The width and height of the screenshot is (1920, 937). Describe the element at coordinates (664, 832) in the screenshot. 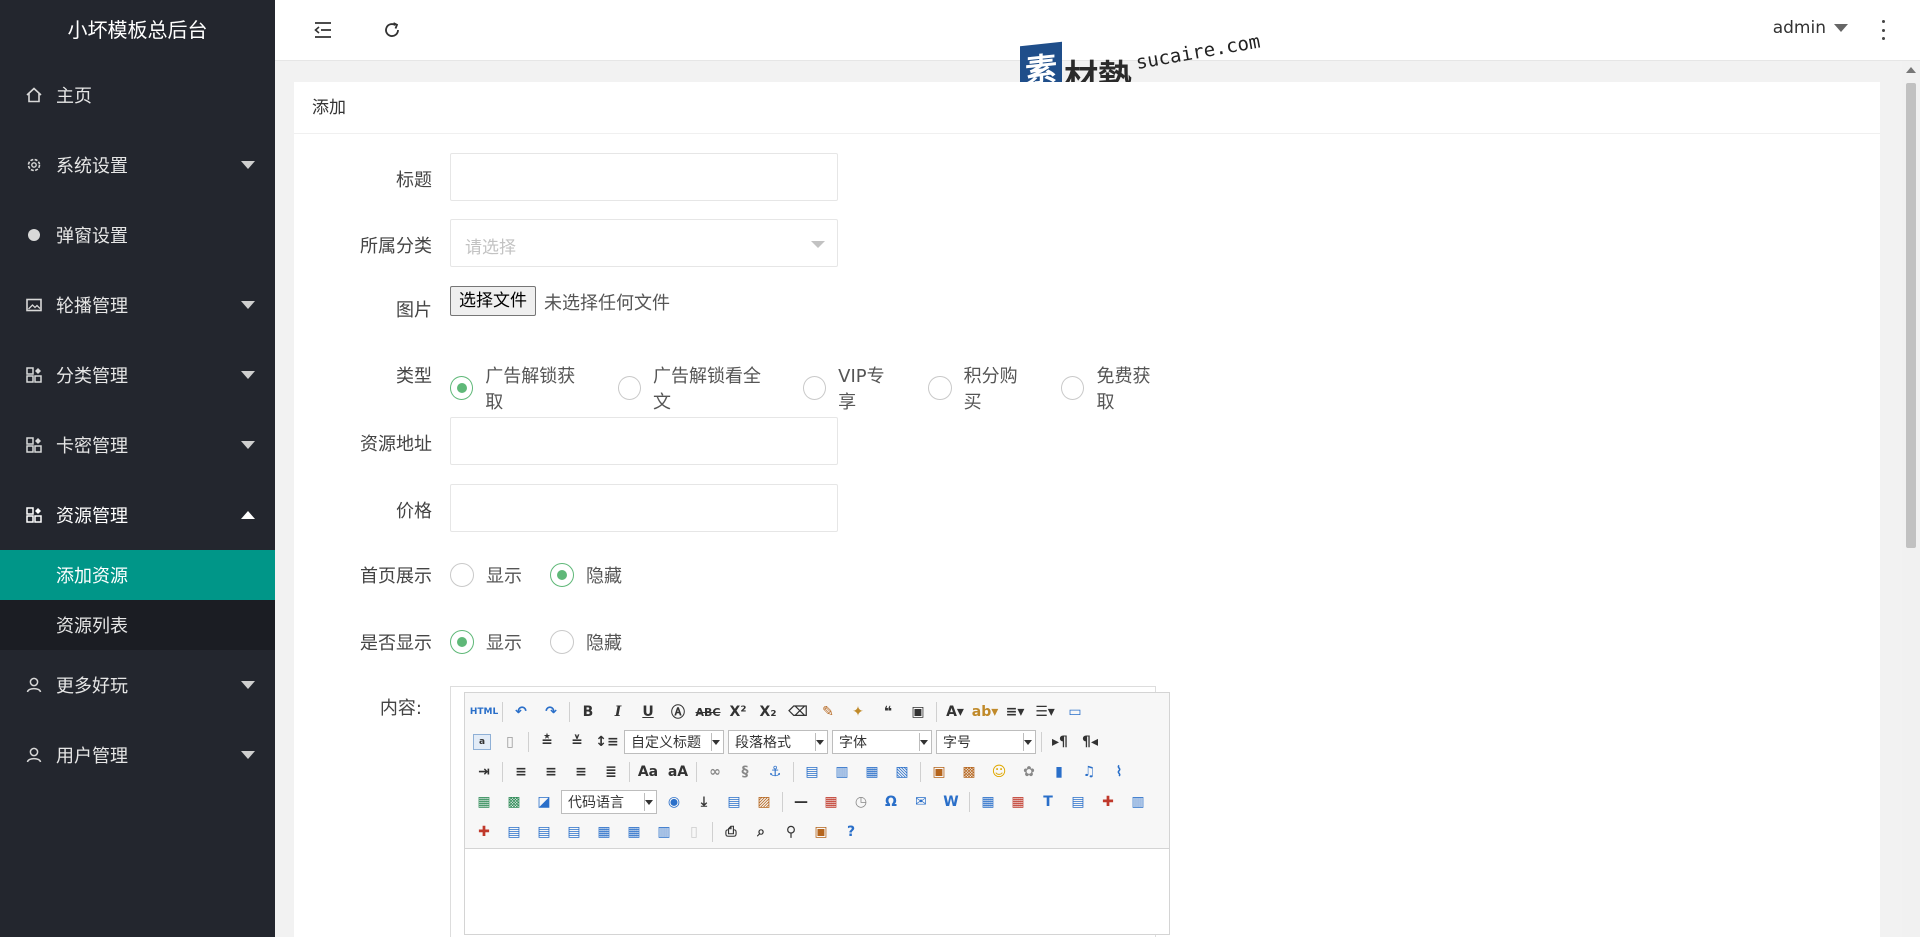

I see `split-to-cols-icon: ▥` at that location.